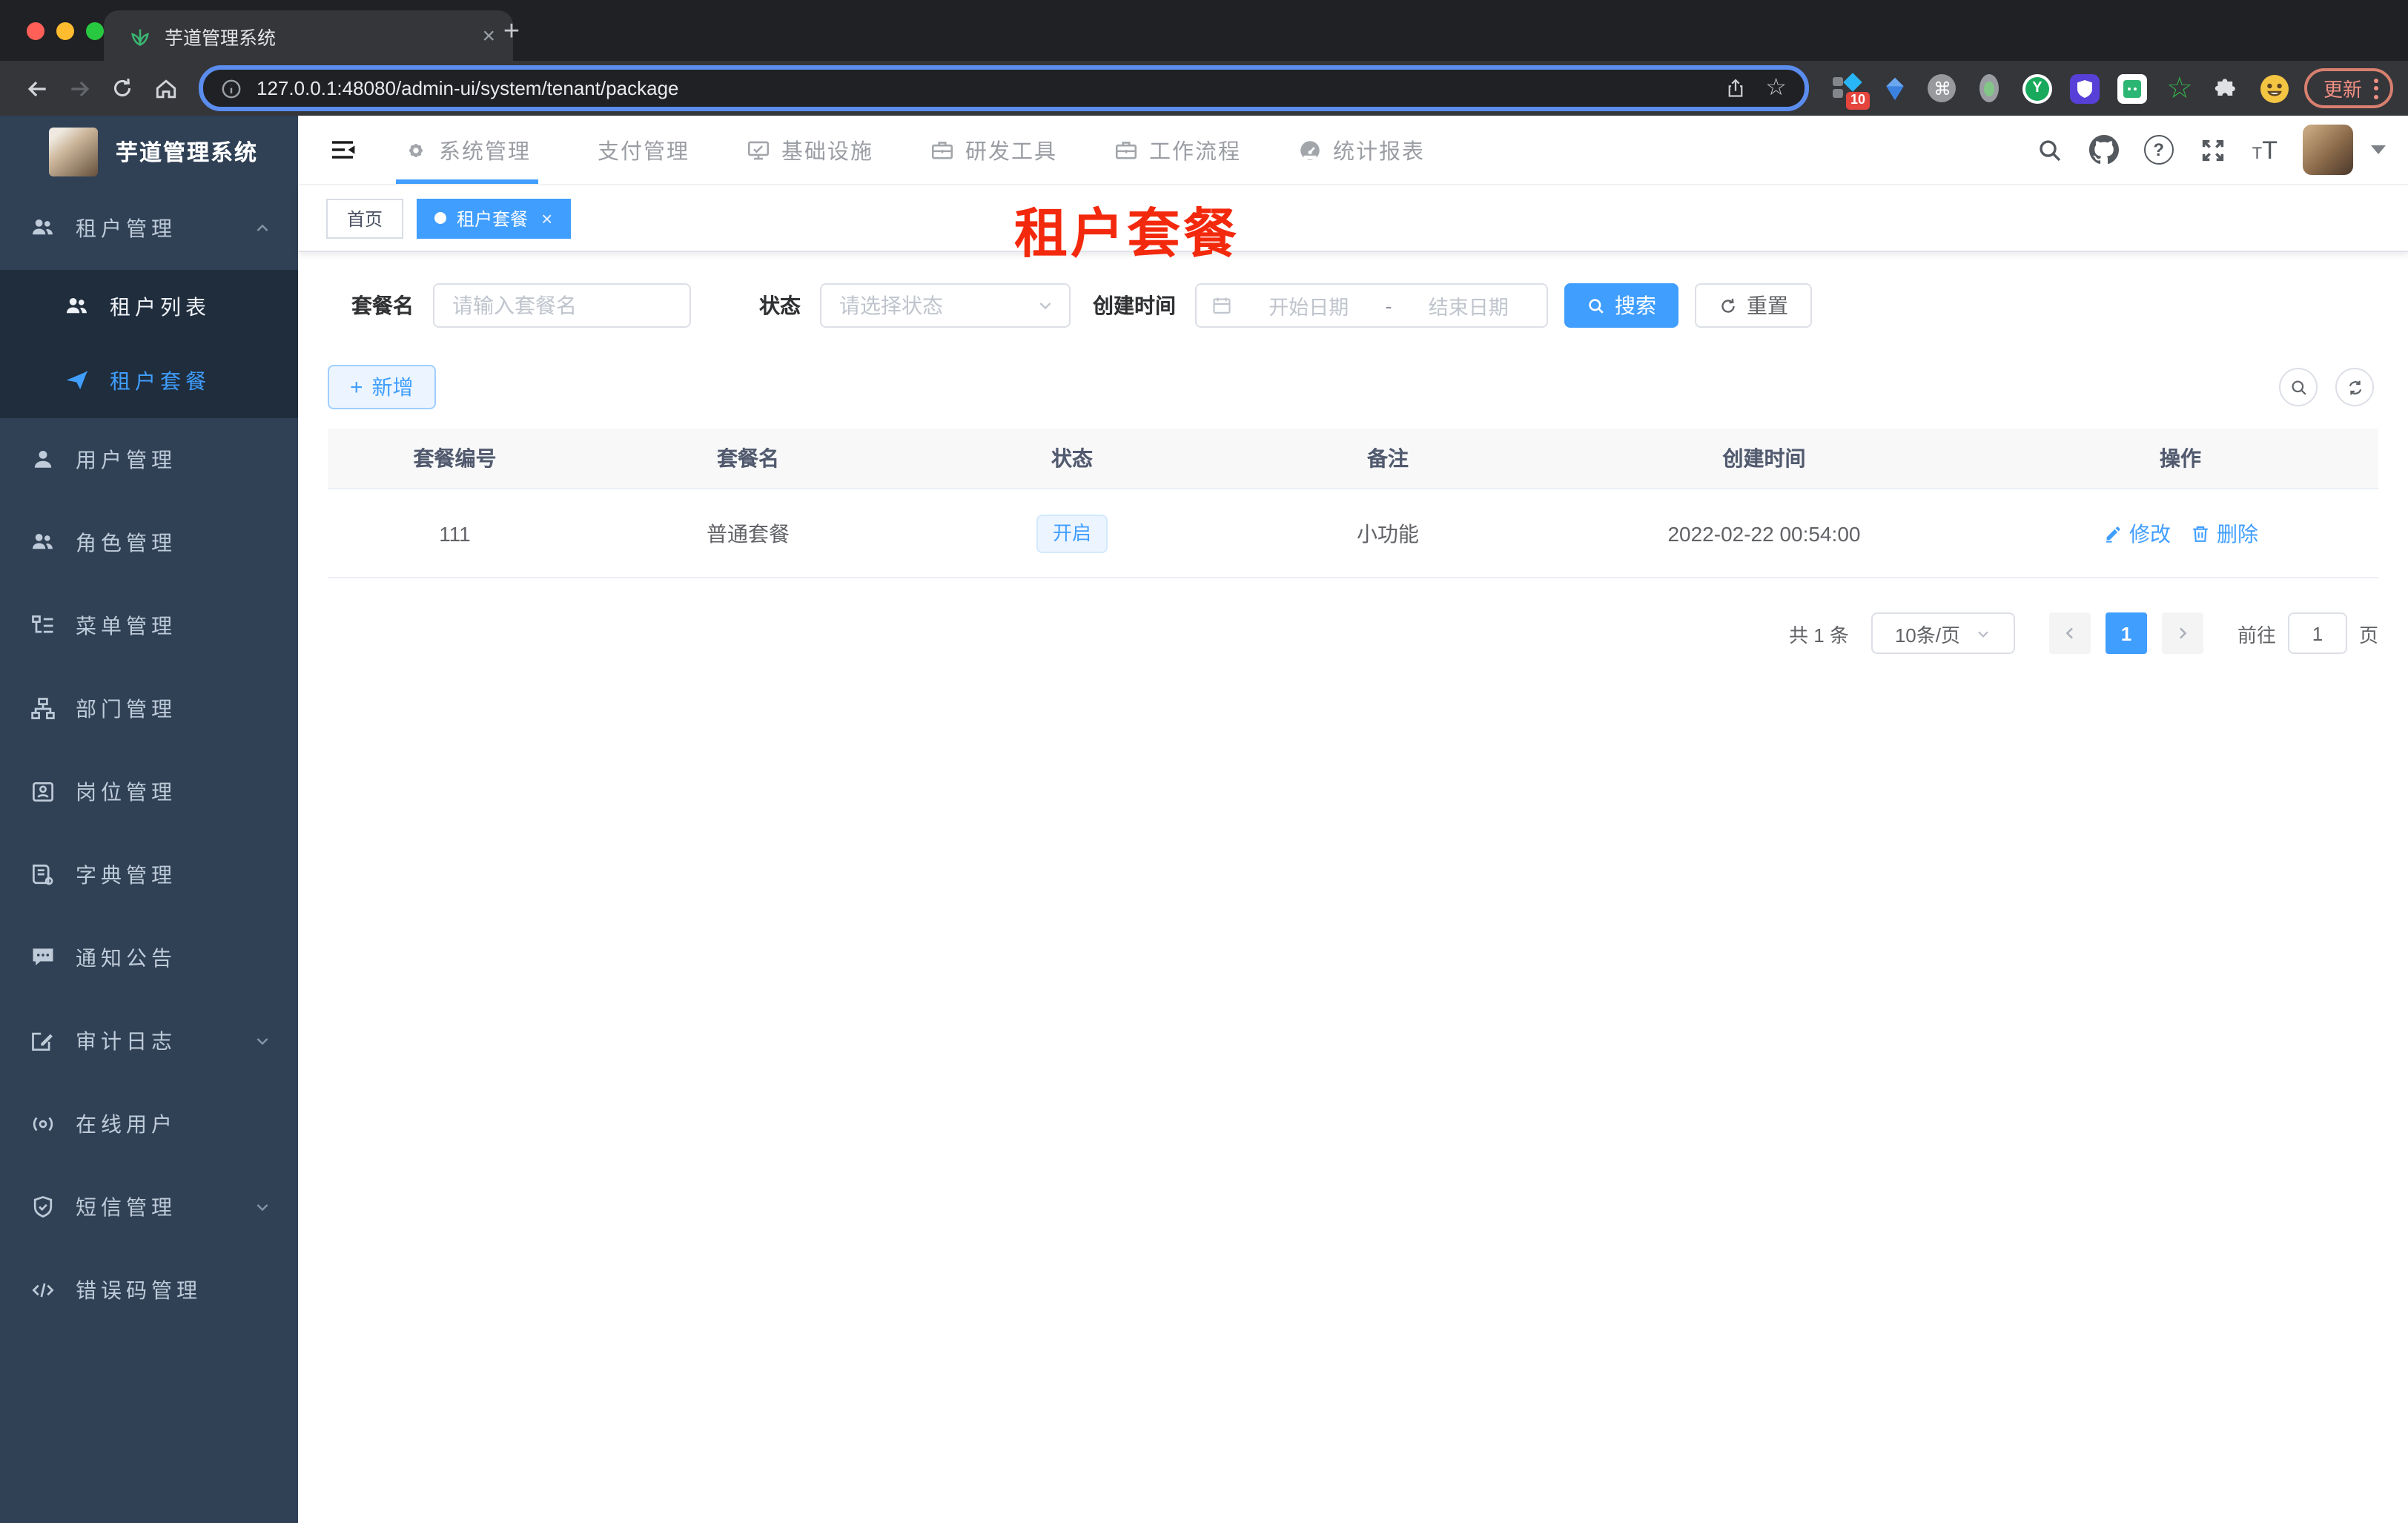 The width and height of the screenshot is (2408, 1523). Describe the element at coordinates (2158, 150) in the screenshot. I see `help-icon: ?` at that location.